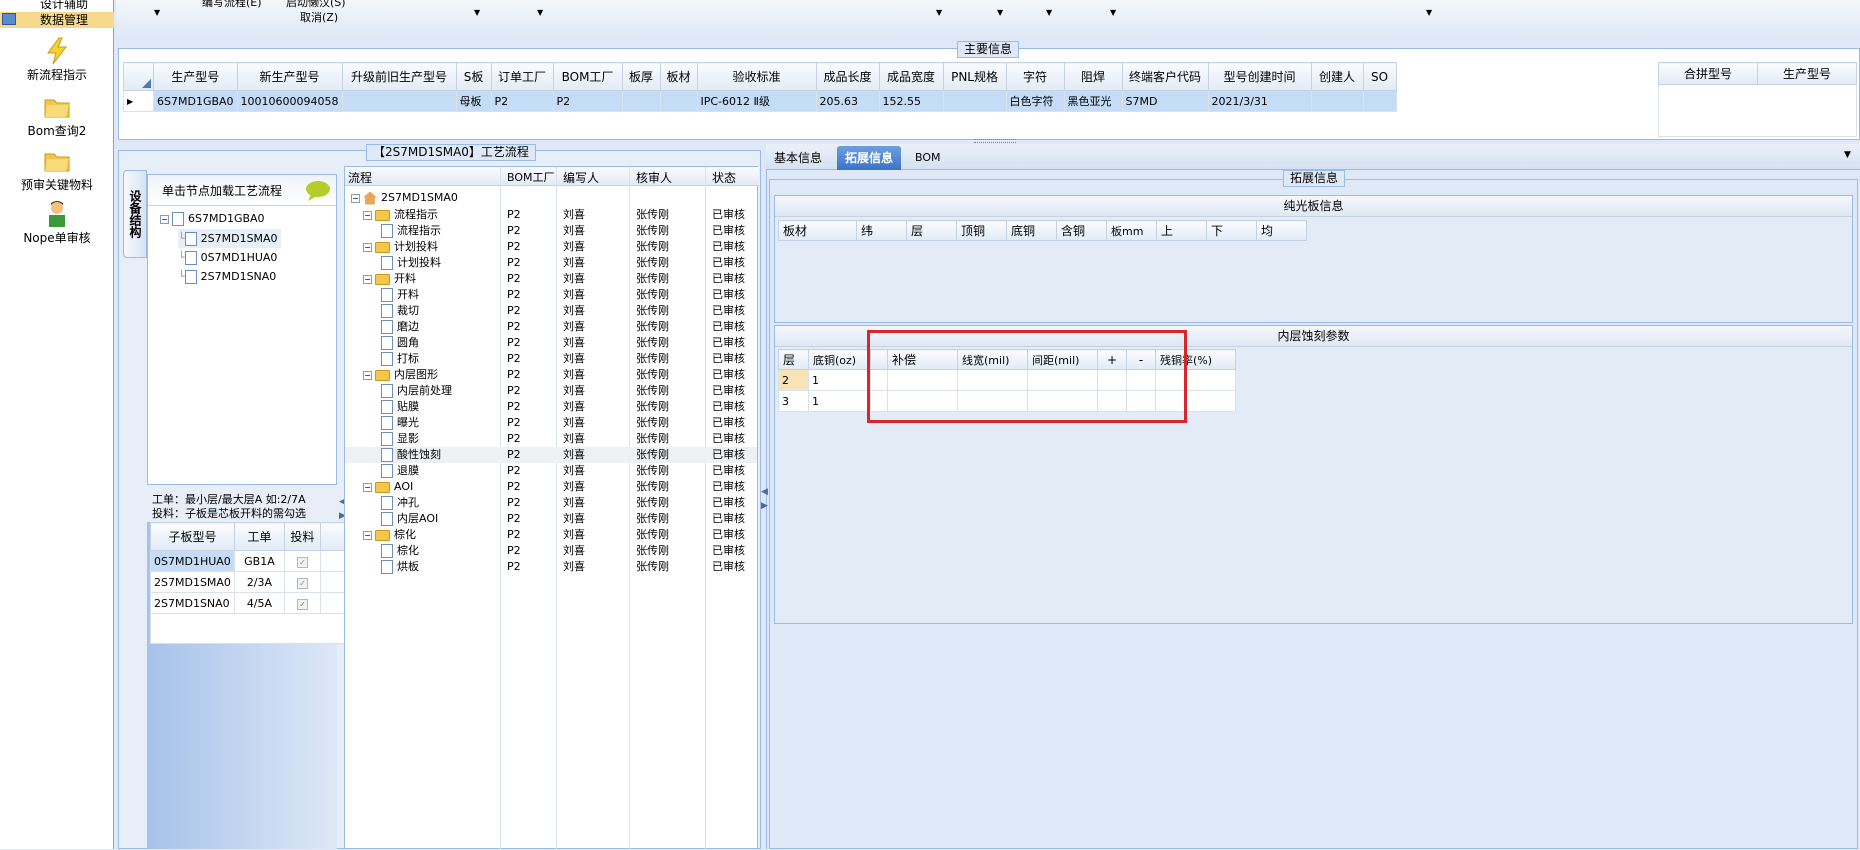 Image resolution: width=1860 pixels, height=850 pixels. Describe the element at coordinates (551, 375) in the screenshot. I see `process-row: − 内层图形 P2 刘喜 张传刚 已审核` at that location.